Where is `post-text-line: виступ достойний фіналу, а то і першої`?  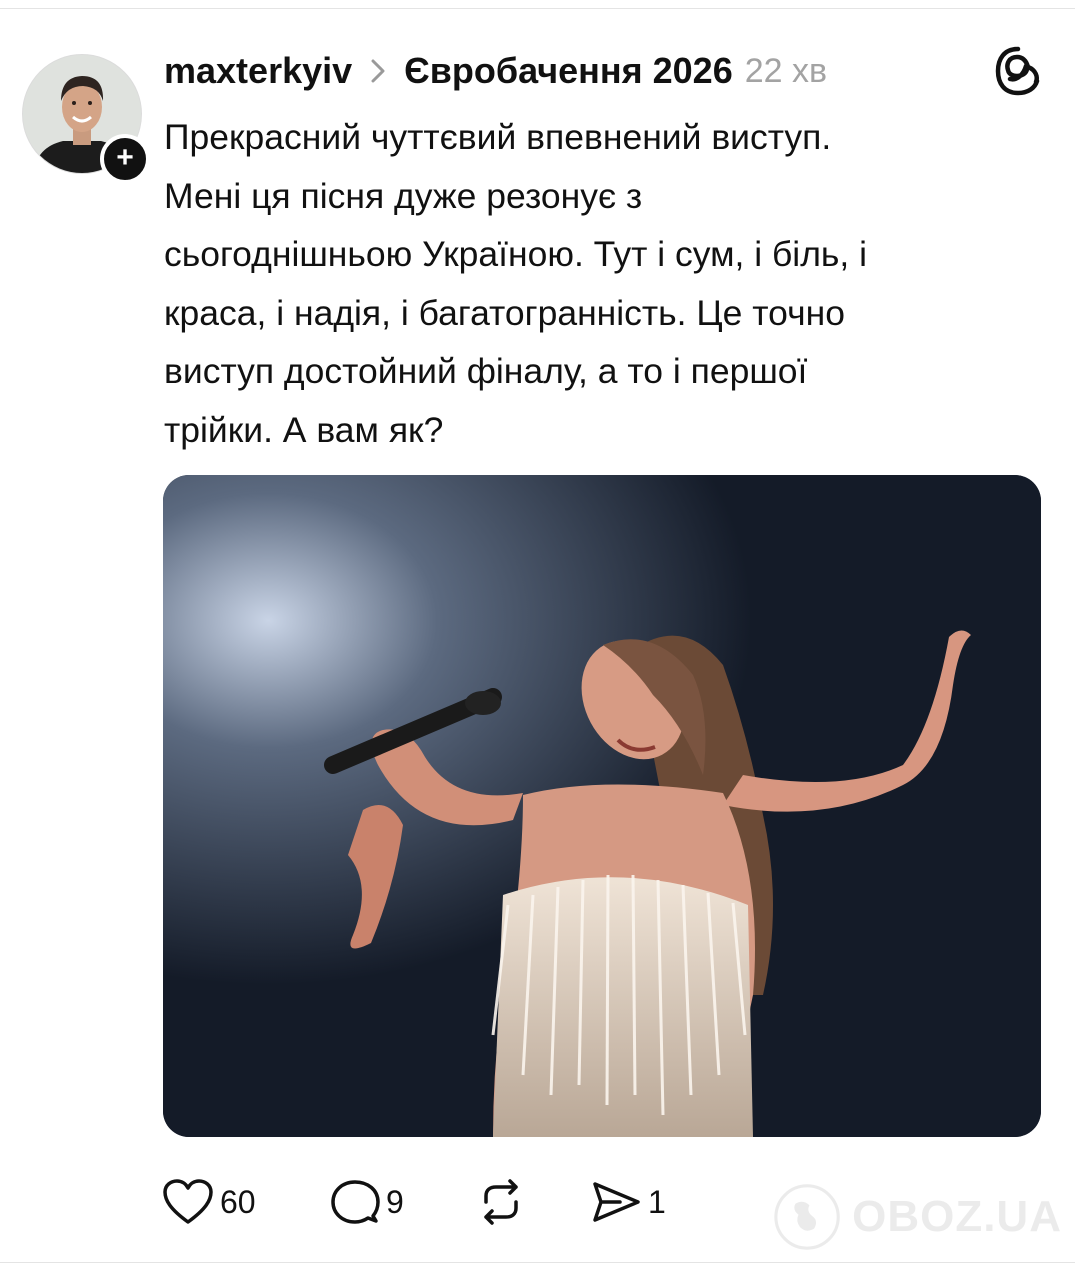
post-text-line: виступ достойний фіналу, а то і першої is located at coordinates (486, 371).